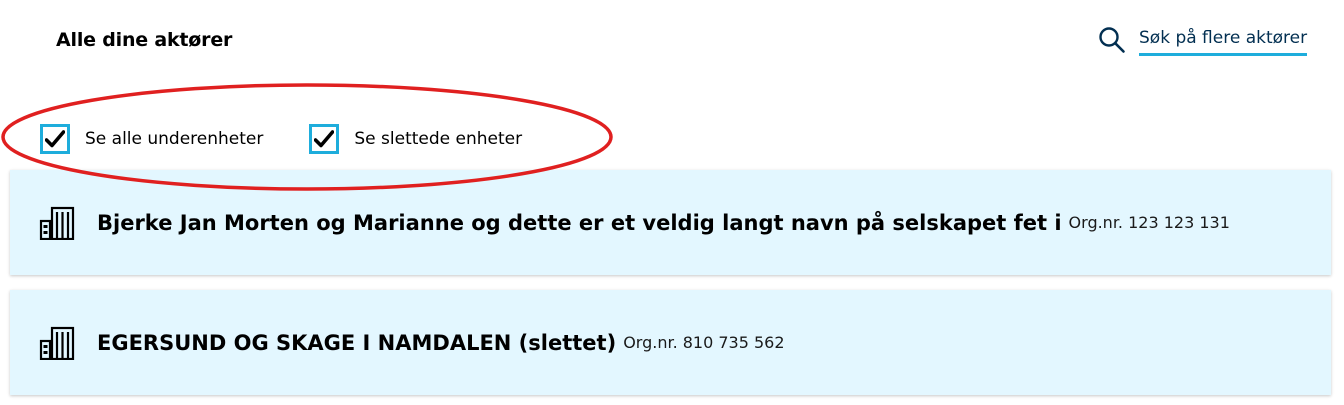  What do you see at coordinates (1149, 222) in the screenshot?
I see `actor-org-number: Org.nr. 123 123 131` at bounding box center [1149, 222].